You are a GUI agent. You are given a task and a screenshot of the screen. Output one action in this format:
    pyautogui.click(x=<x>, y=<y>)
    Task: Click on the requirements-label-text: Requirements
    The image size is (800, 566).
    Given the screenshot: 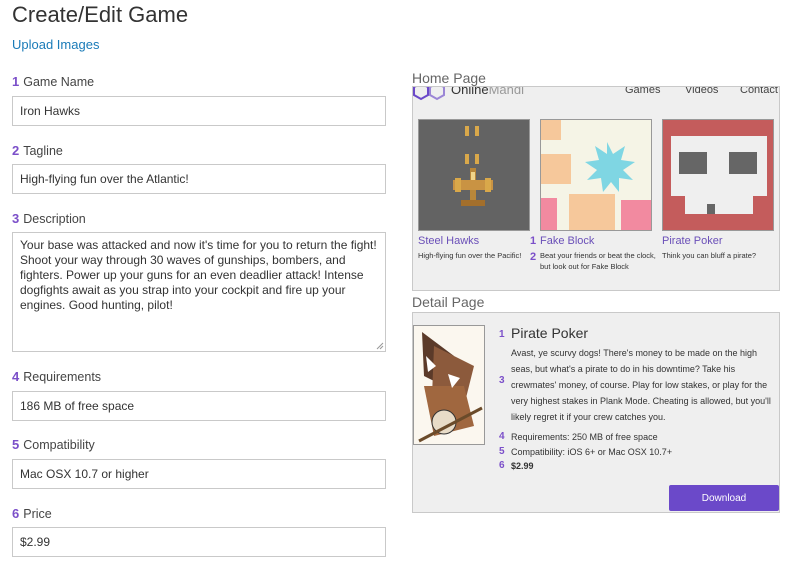 What is the action you would take?
    pyautogui.click(x=62, y=377)
    